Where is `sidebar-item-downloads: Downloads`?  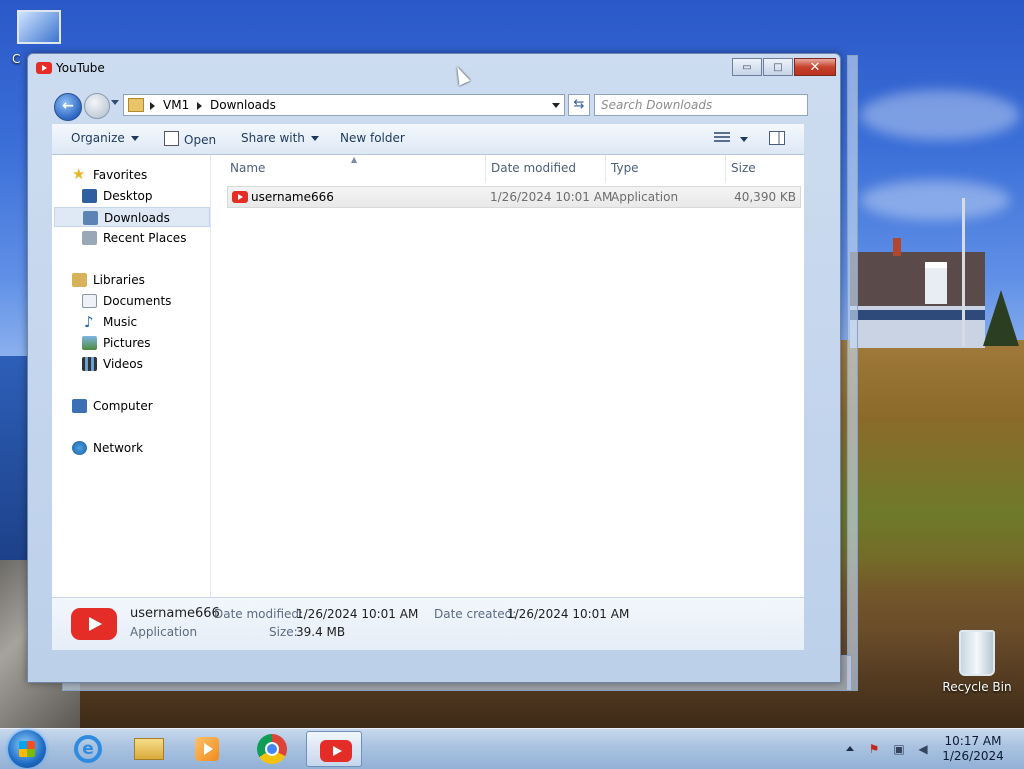 sidebar-item-downloads: Downloads is located at coordinates (132, 217).